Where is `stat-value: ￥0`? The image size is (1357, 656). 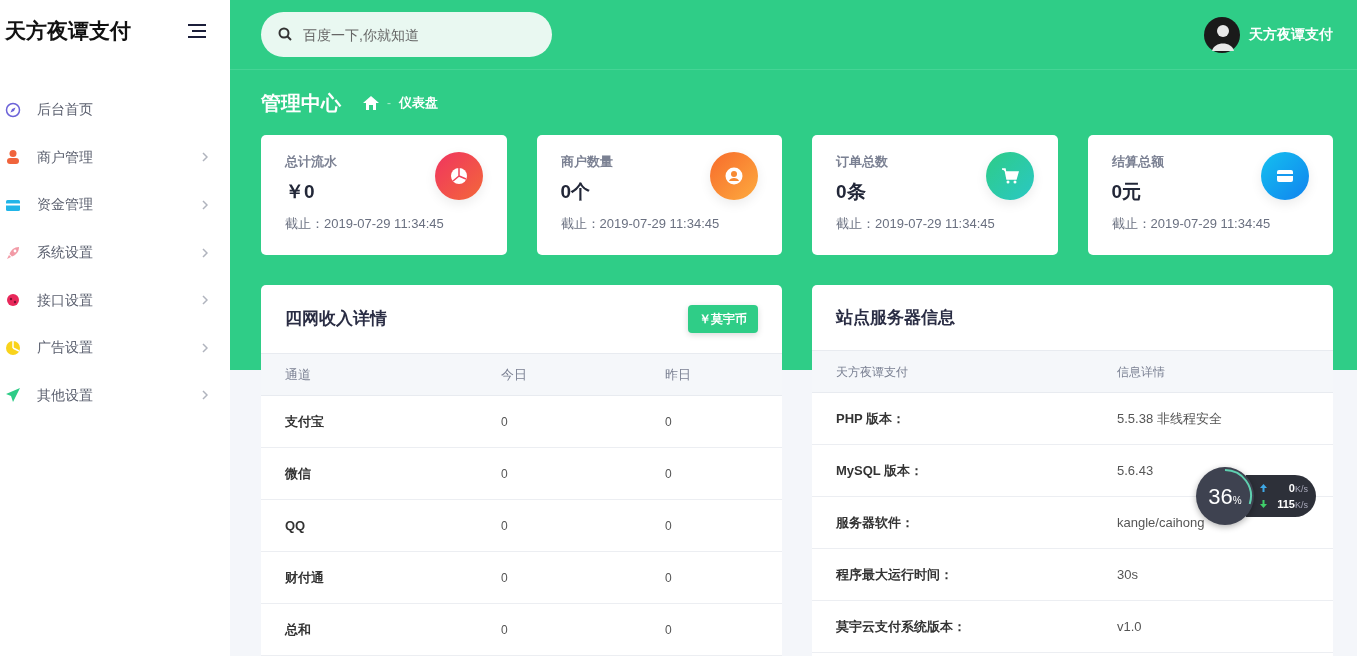
stat-value: ￥0 is located at coordinates (300, 191).